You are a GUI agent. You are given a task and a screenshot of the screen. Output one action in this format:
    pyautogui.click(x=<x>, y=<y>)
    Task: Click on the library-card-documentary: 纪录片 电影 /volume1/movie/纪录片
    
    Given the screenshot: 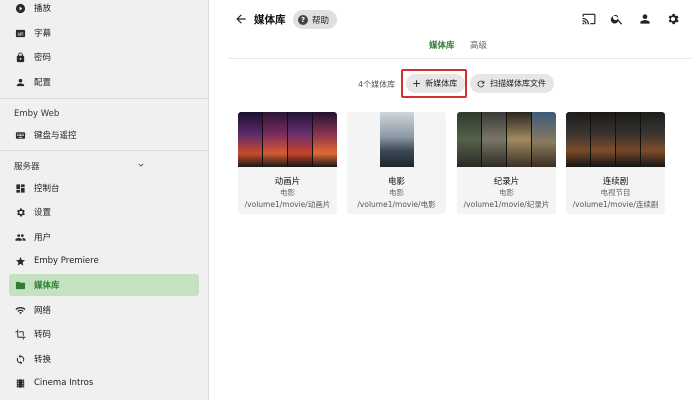 What is the action you would take?
    pyautogui.click(x=506, y=163)
    